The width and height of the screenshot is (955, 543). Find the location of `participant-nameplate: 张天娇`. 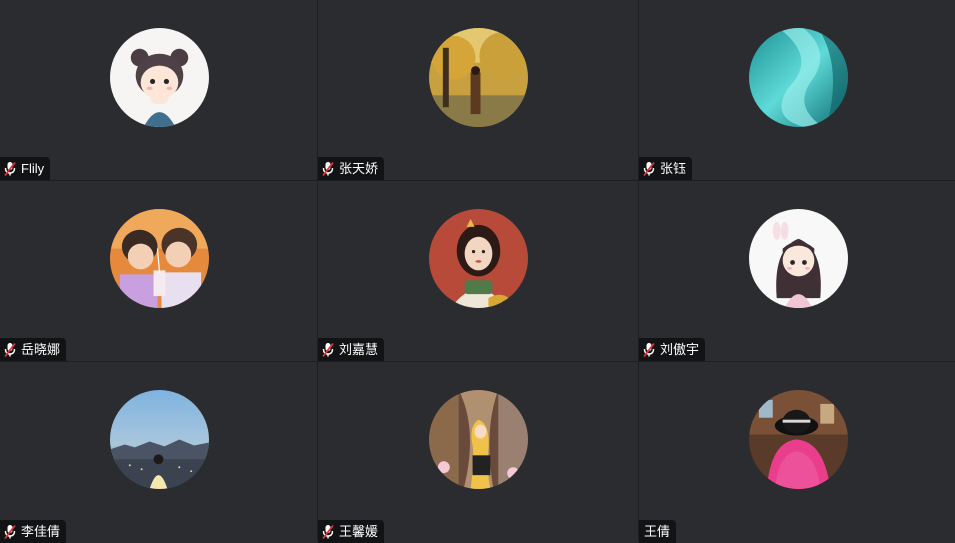

participant-nameplate: 张天娇 is located at coordinates (351, 168).